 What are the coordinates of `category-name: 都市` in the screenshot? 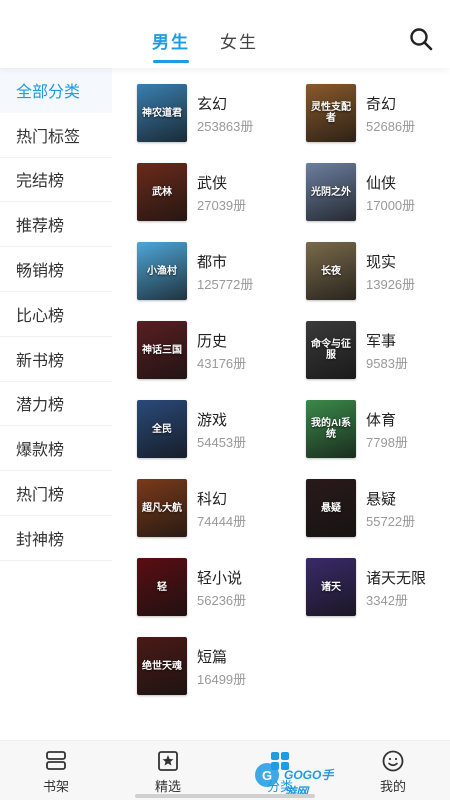 It's located at (212, 262).